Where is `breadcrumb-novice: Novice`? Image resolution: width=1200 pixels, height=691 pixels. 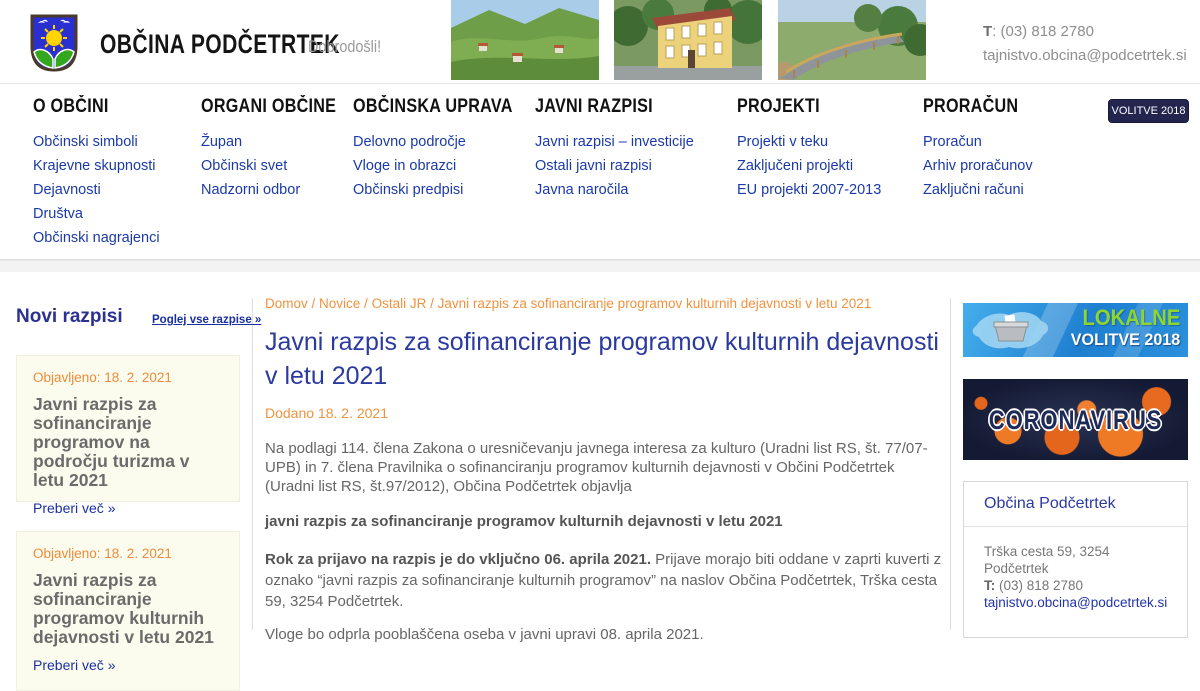 breadcrumb-novice: Novice is located at coordinates (339, 303).